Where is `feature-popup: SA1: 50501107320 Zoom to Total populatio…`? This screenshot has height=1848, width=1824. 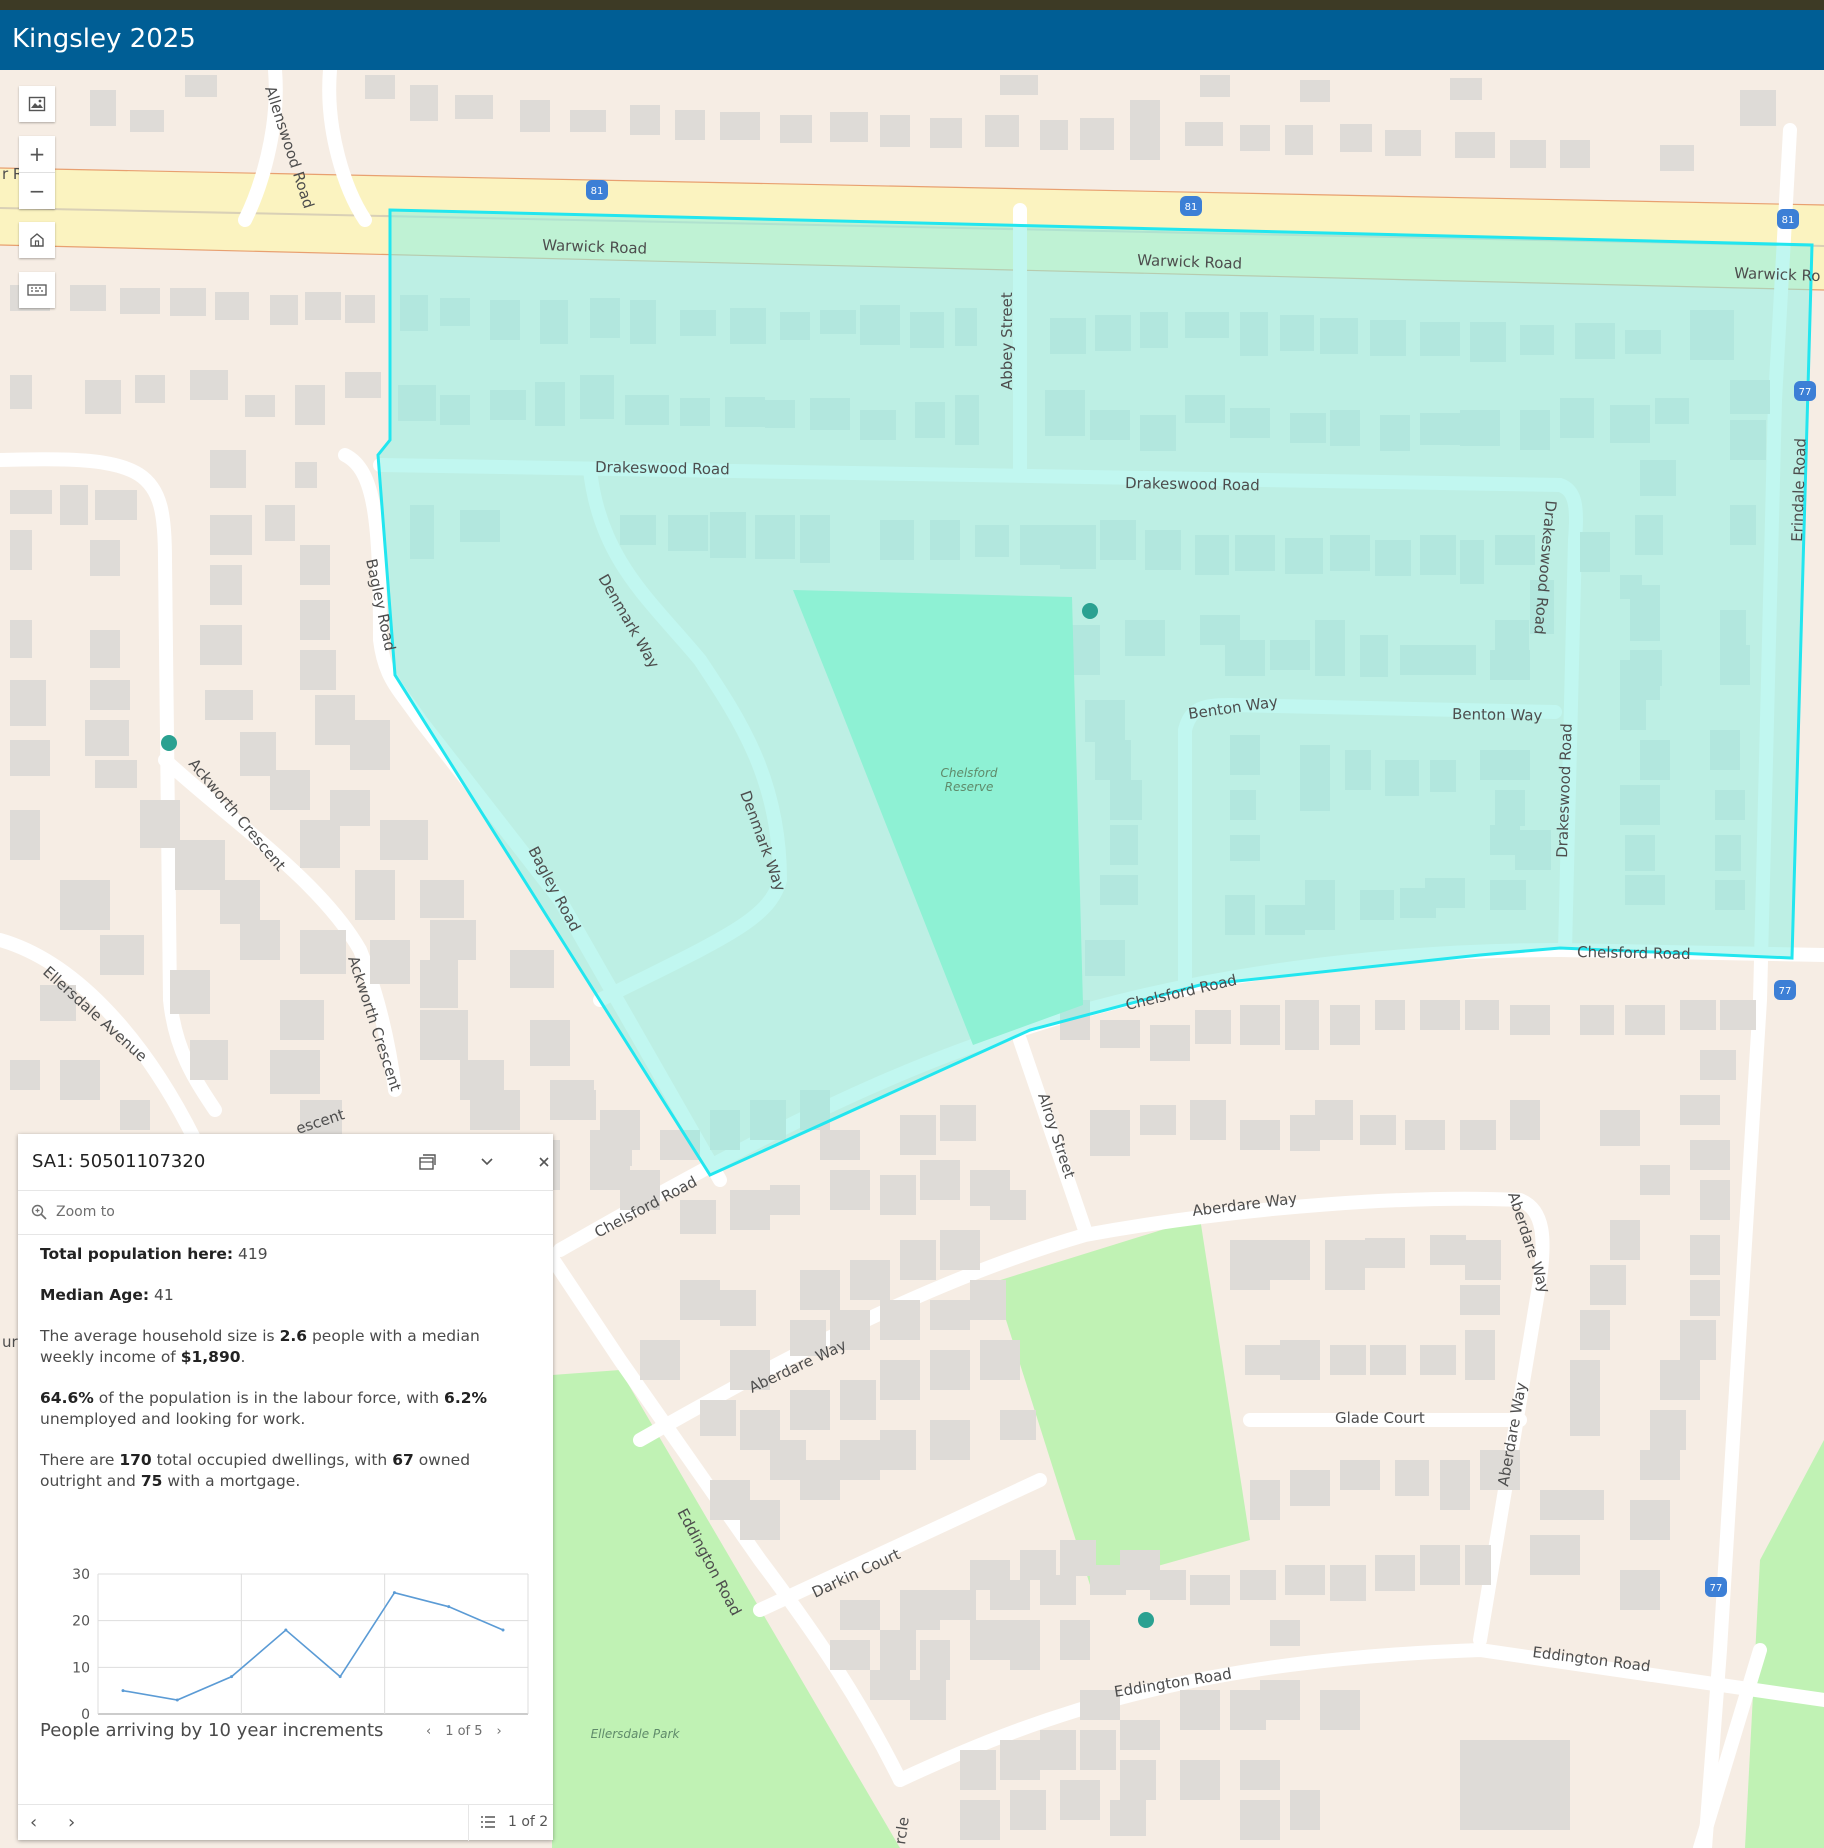
feature-popup: SA1: 50501107320 Zoom to Total populatio… is located at coordinates (285, 1487).